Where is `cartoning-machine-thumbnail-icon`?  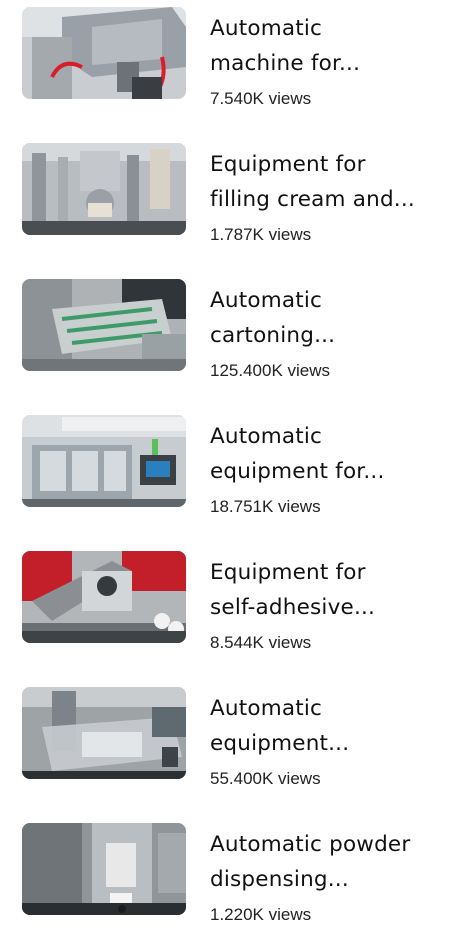
cartoning-machine-thumbnail-icon is located at coordinates (104, 325).